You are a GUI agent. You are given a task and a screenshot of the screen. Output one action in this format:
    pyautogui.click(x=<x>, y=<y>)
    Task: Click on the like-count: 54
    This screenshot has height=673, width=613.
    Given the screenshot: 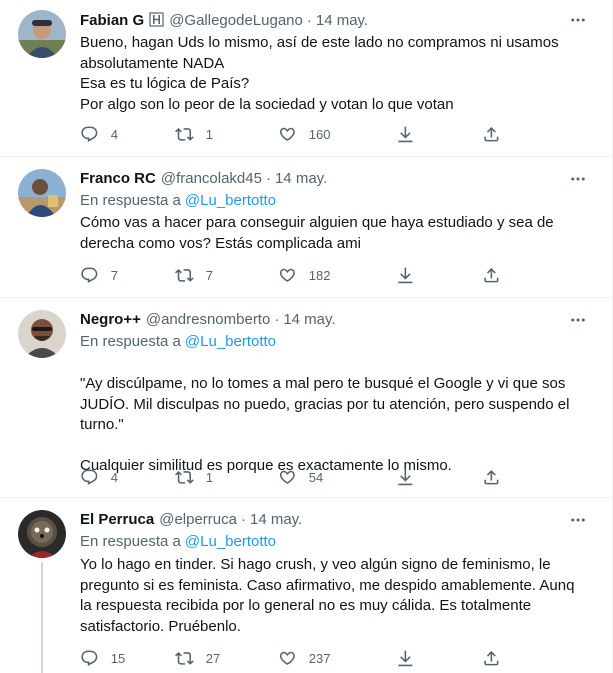 What is the action you would take?
    pyautogui.click(x=316, y=477)
    